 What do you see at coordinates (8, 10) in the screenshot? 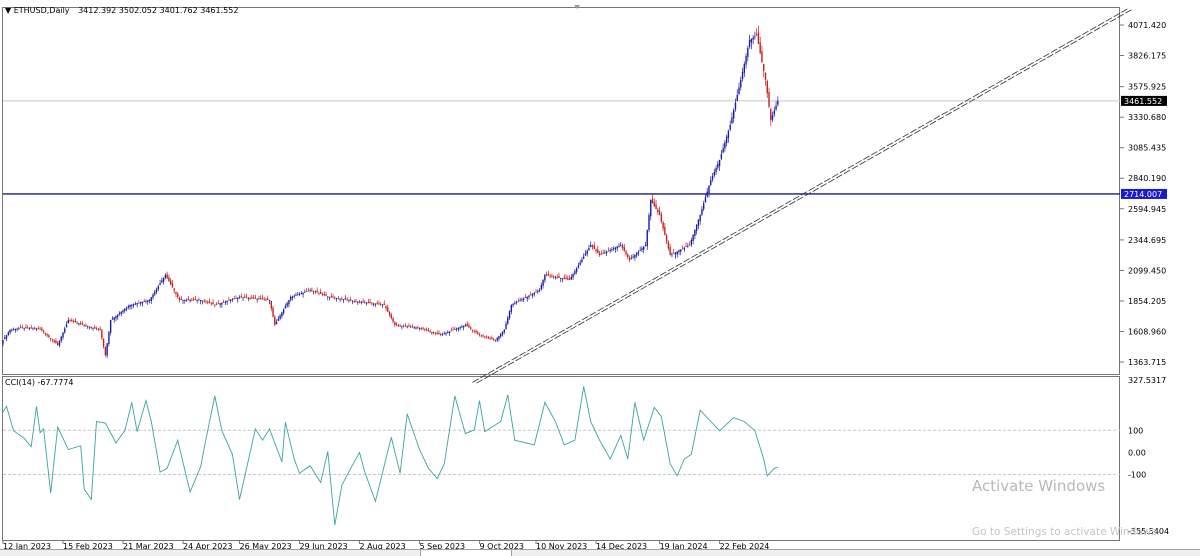
I see `collapse-triangle-icon: ▼` at bounding box center [8, 10].